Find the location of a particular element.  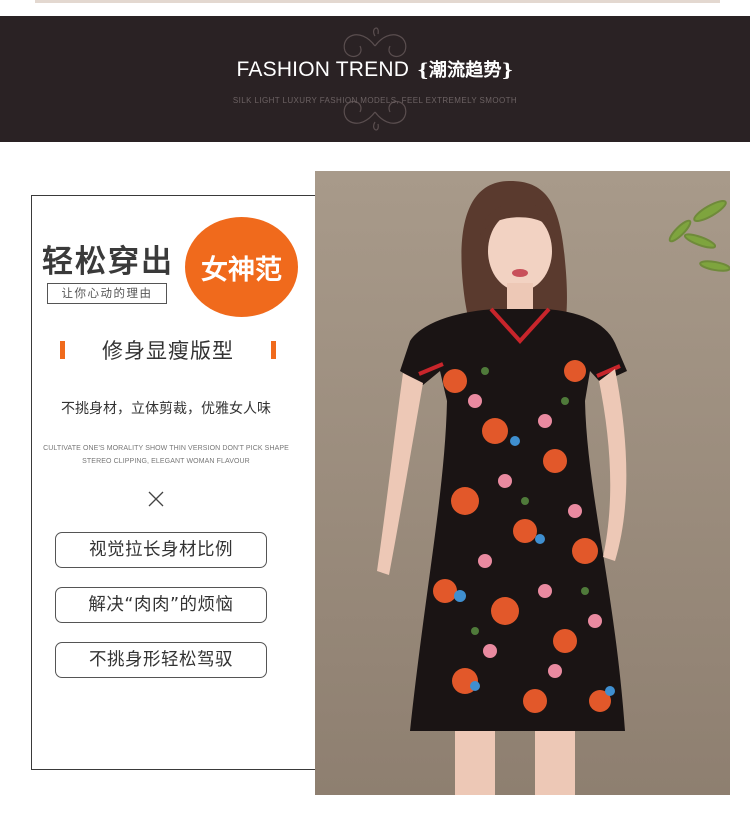

benefit-pill: 解决“肉肉”的烦恼 is located at coordinates (161, 605).